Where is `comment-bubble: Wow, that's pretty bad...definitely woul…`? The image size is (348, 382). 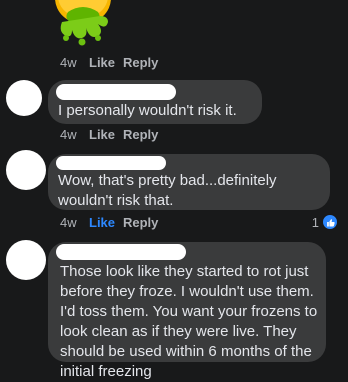 comment-bubble: Wow, that's pretty bad...definitely woul… is located at coordinates (189, 182).